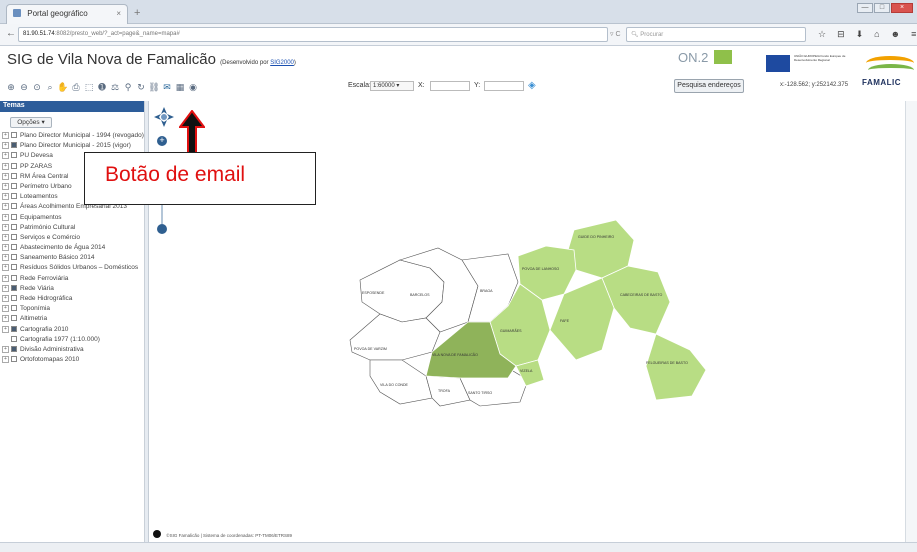  I want to click on y-coordinate-input, so click(504, 86).